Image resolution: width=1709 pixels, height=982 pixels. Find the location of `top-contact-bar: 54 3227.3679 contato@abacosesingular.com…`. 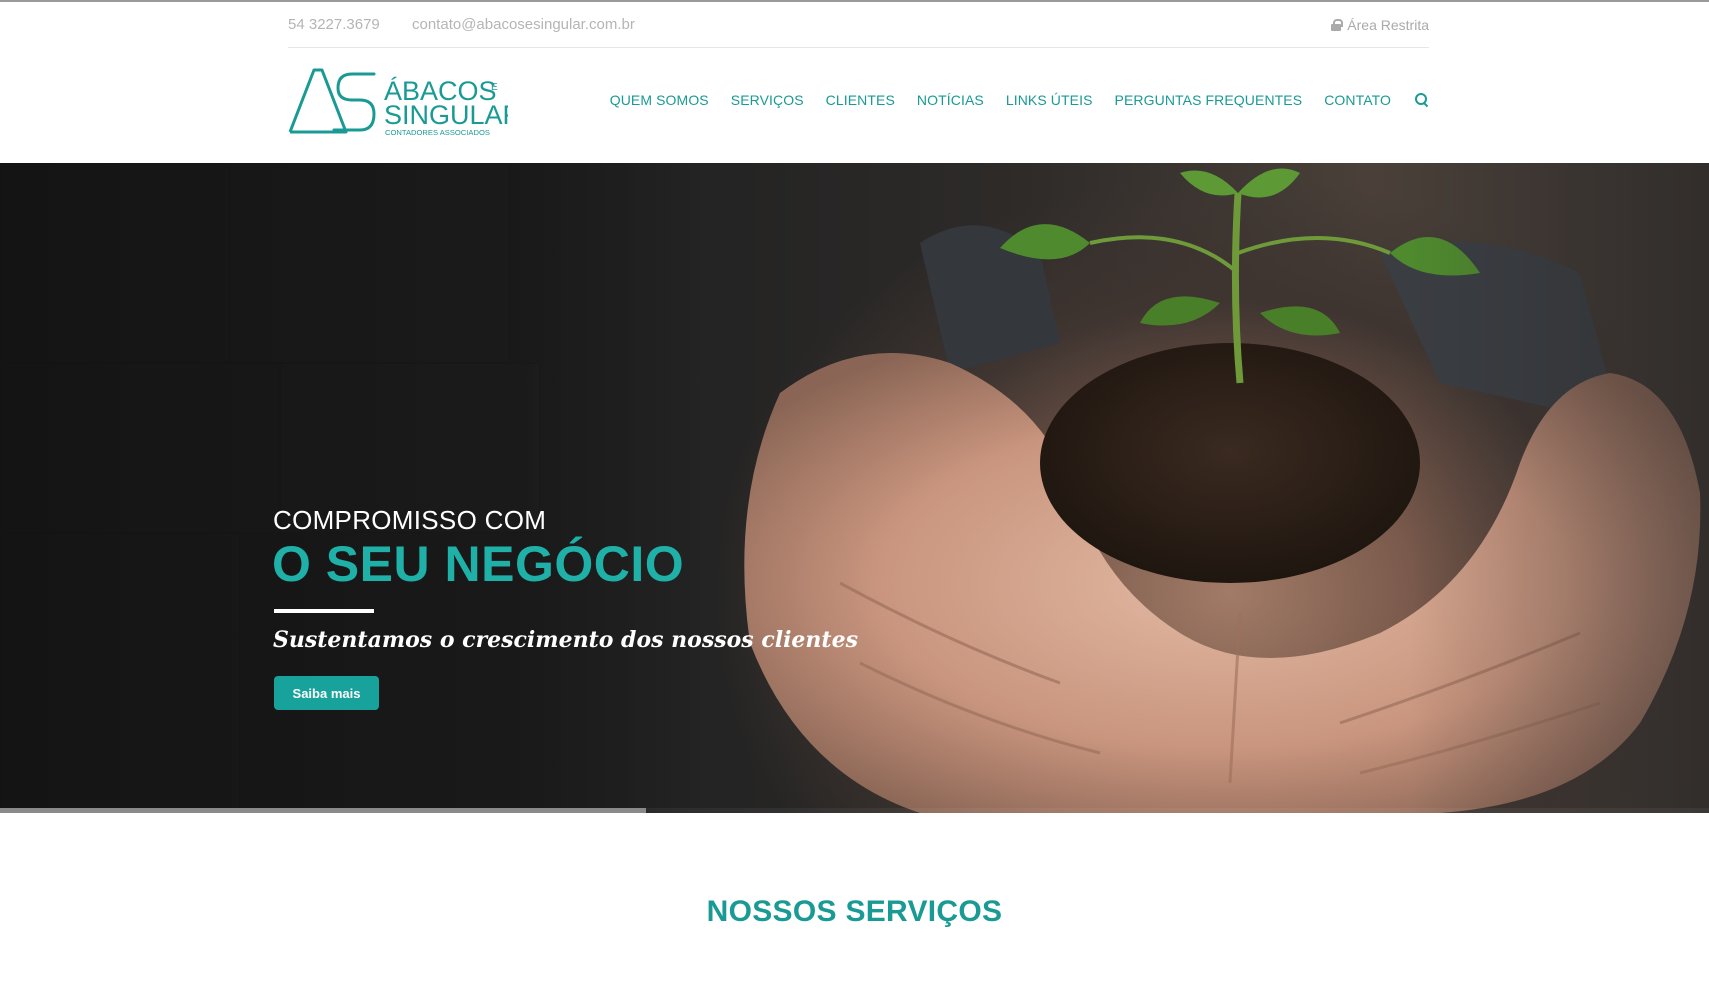

top-contact-bar: 54 3227.3679 contato@abacosesingular.com… is located at coordinates (858, 31).